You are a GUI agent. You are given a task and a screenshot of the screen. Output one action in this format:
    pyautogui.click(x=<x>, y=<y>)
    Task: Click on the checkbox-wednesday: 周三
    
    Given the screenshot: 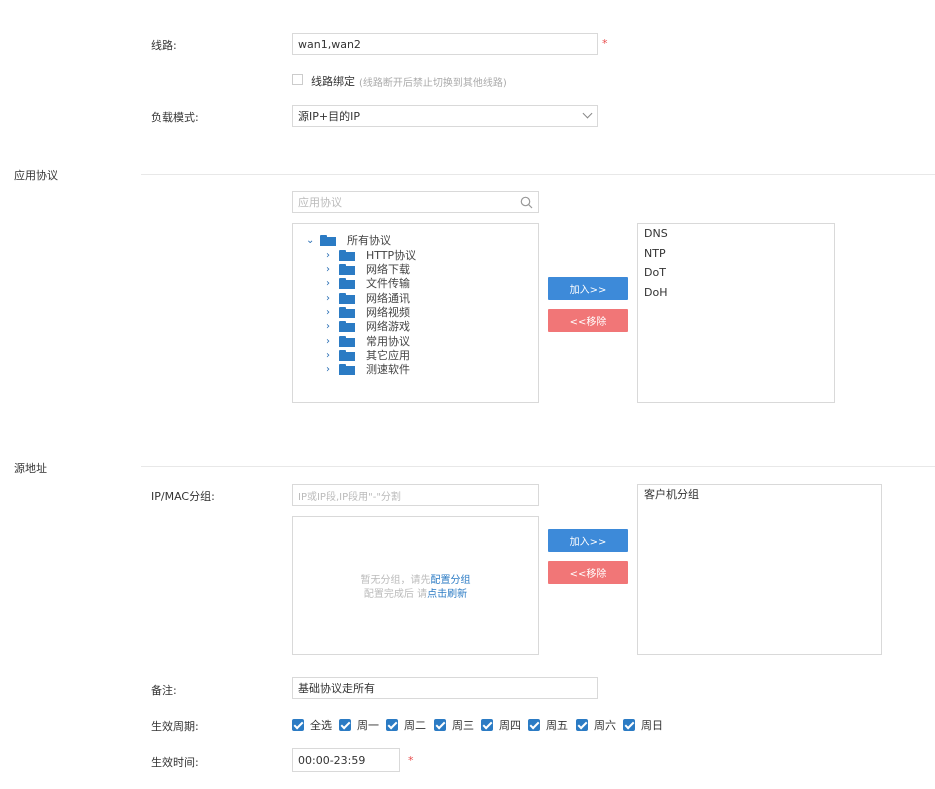 What is the action you would take?
    pyautogui.click(x=454, y=725)
    